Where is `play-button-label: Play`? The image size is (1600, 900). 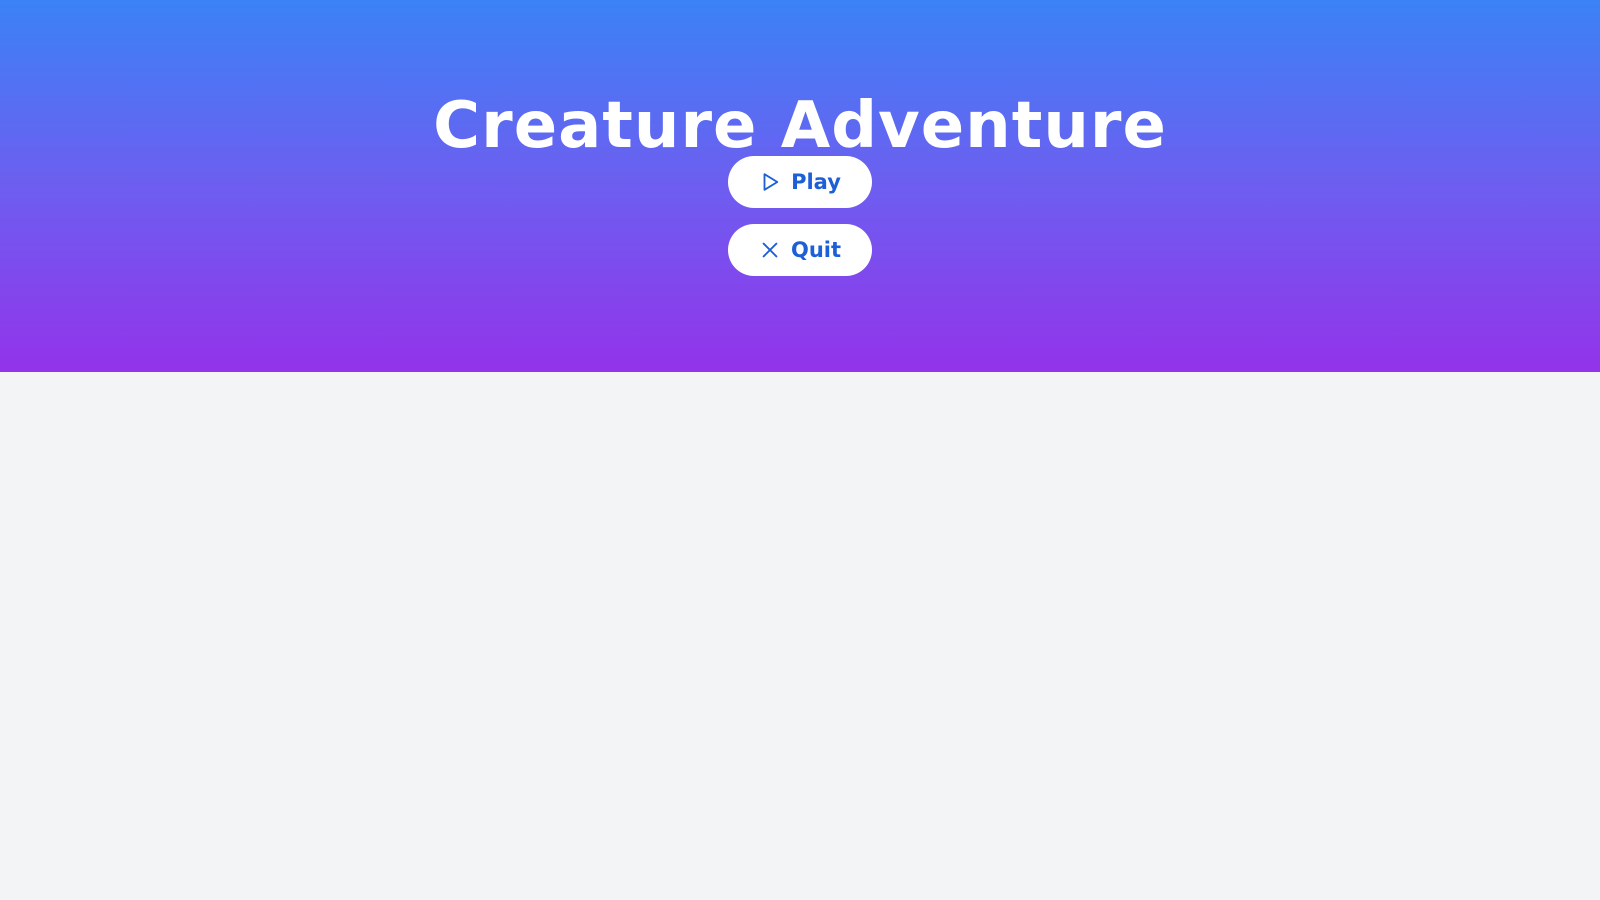 play-button-label: Play is located at coordinates (816, 182).